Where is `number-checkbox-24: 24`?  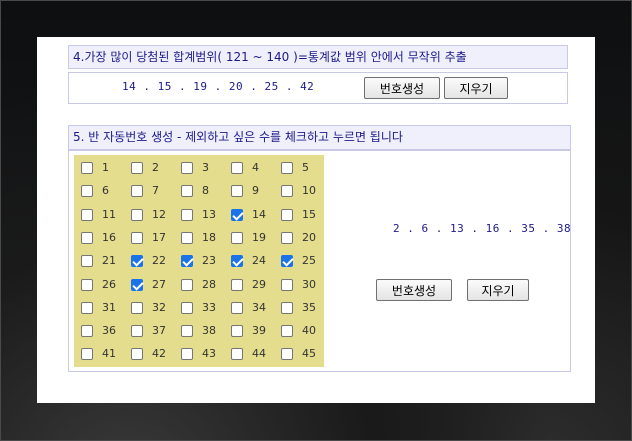 number-checkbox-24: 24 is located at coordinates (253, 263).